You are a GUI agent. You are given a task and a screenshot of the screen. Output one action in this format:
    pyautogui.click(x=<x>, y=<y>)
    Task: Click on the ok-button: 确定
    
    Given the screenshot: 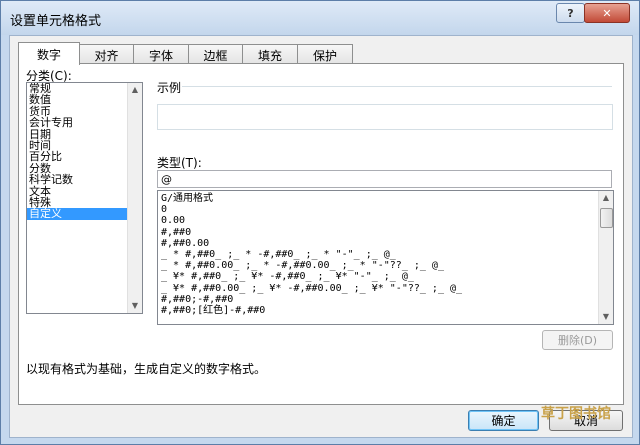 What is the action you would take?
    pyautogui.click(x=503, y=420)
    